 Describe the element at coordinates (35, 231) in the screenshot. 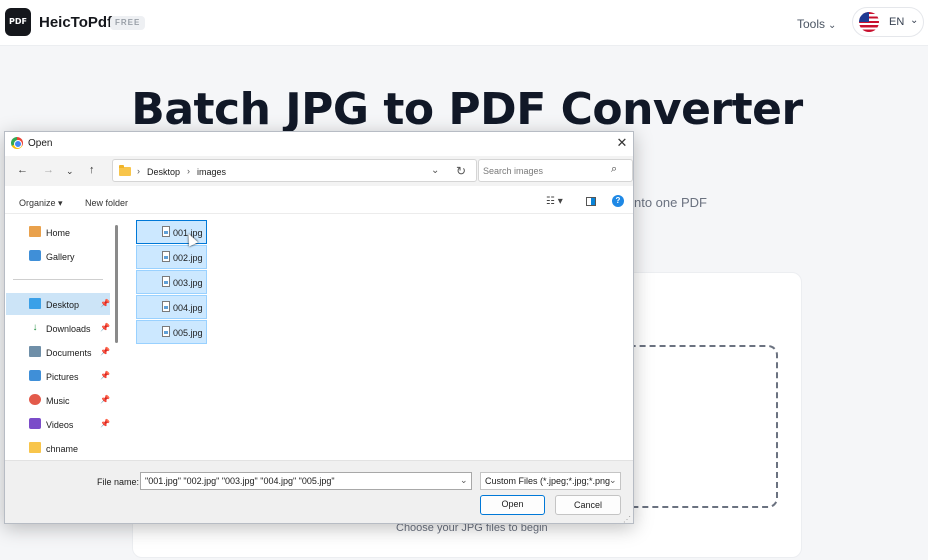

I see `home-icon` at that location.